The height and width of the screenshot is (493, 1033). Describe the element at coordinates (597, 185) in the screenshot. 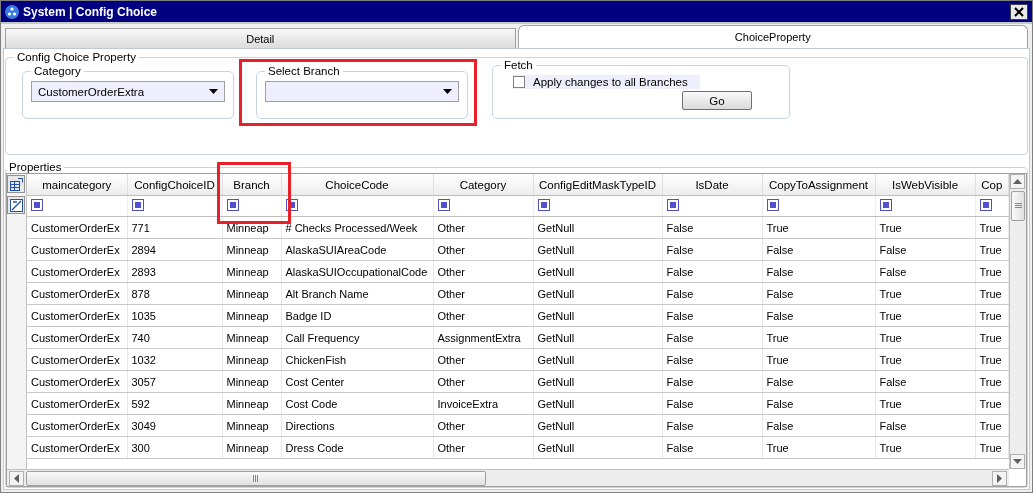

I see `column-header: ConfigEditMaskTypeID` at that location.